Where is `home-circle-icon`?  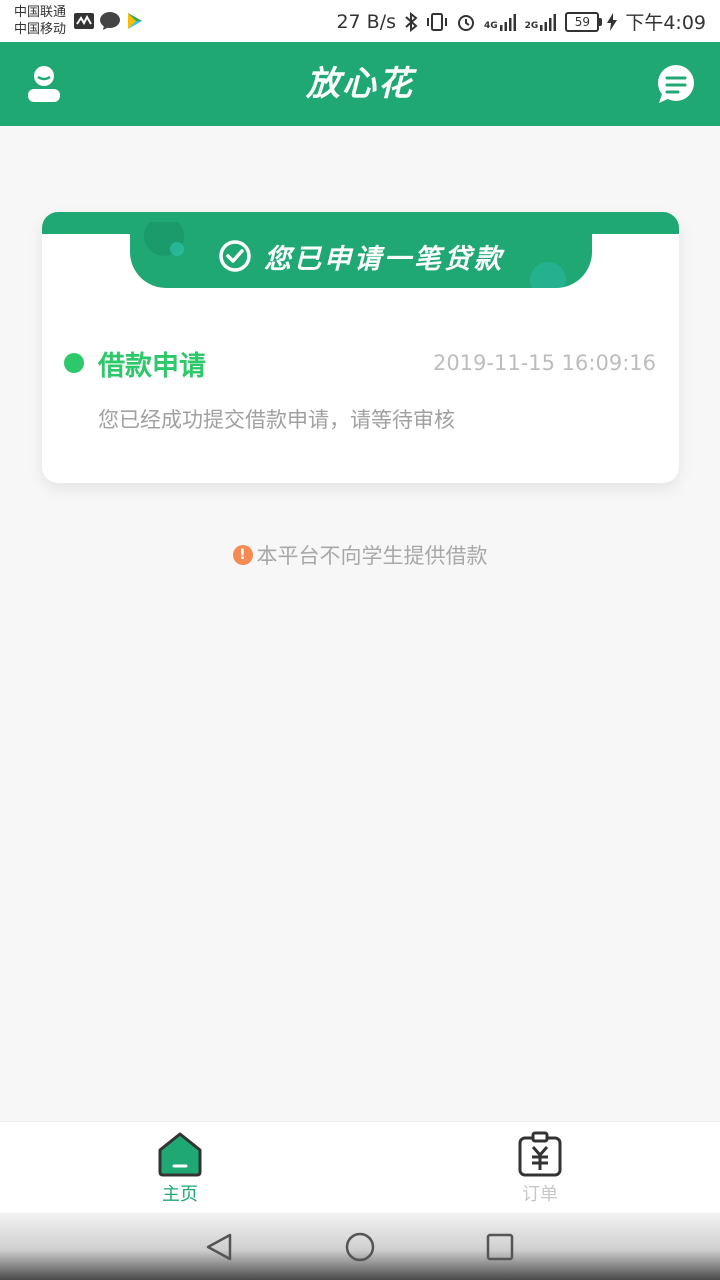
home-circle-icon is located at coordinates (360, 1247).